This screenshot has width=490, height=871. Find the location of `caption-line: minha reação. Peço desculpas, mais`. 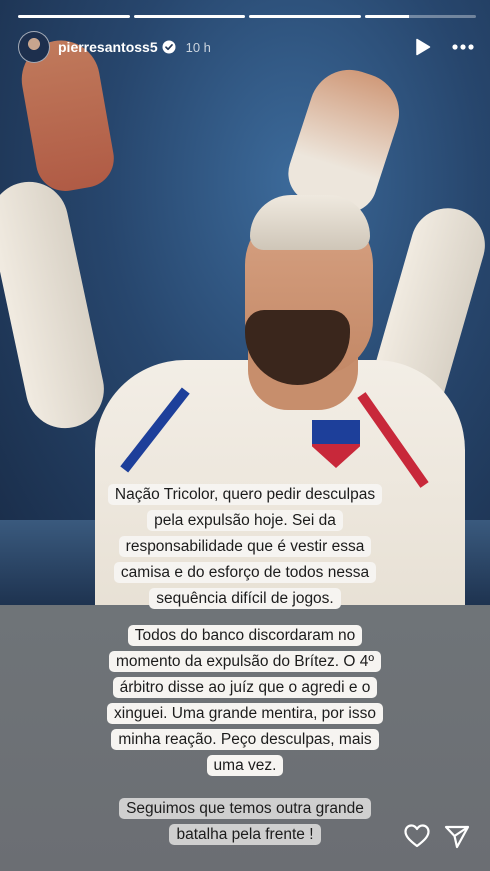

caption-line: minha reação. Peço desculpas, mais is located at coordinates (245, 740).